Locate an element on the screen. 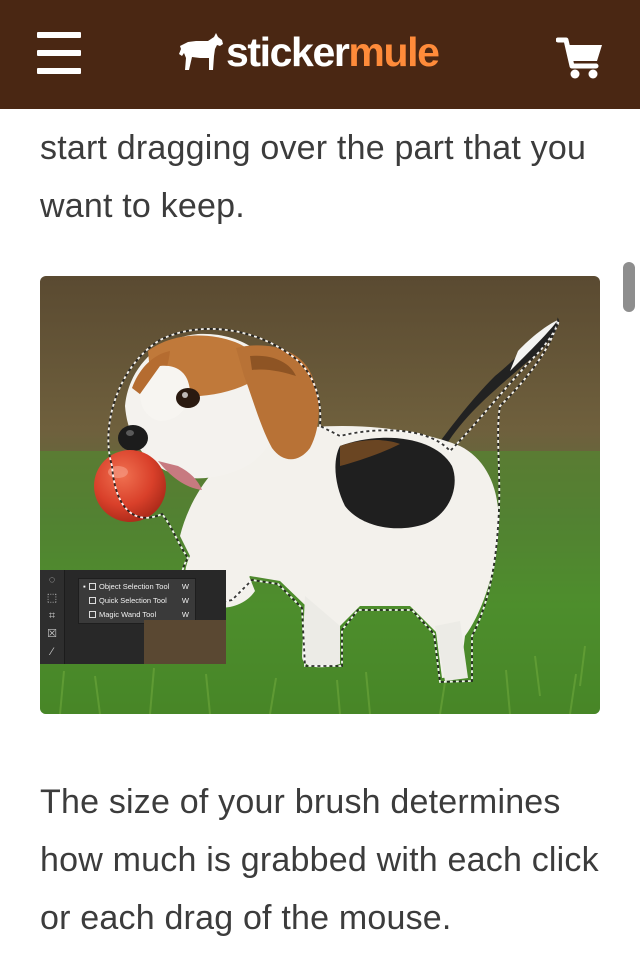  logo-word-sticker: sticker is located at coordinates (288, 52).